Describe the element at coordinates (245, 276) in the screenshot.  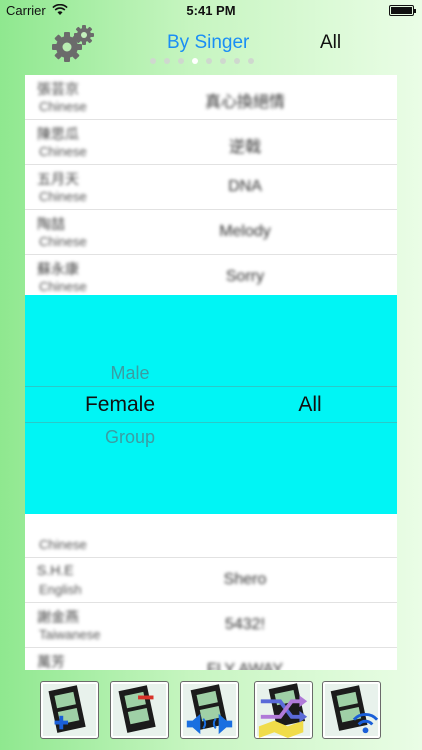
I see `song-row-title: Sorry` at that location.